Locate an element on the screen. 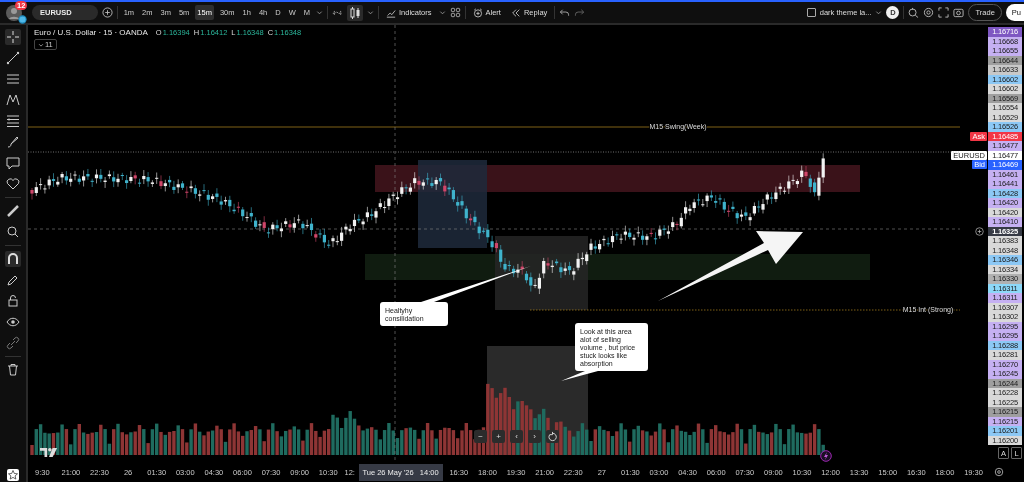 The height and width of the screenshot is (482, 1024). chart-nav-button: ‹ is located at coordinates (516, 436).